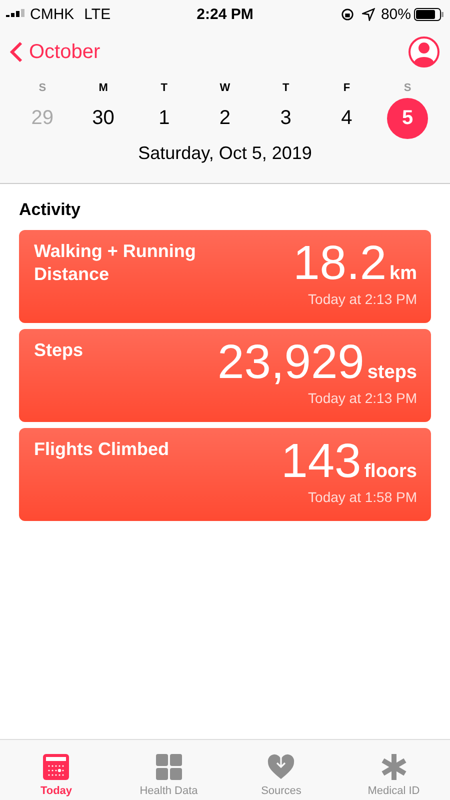 Image resolution: width=450 pixels, height=800 pixels. I want to click on tab-item: Sources, so click(281, 770).